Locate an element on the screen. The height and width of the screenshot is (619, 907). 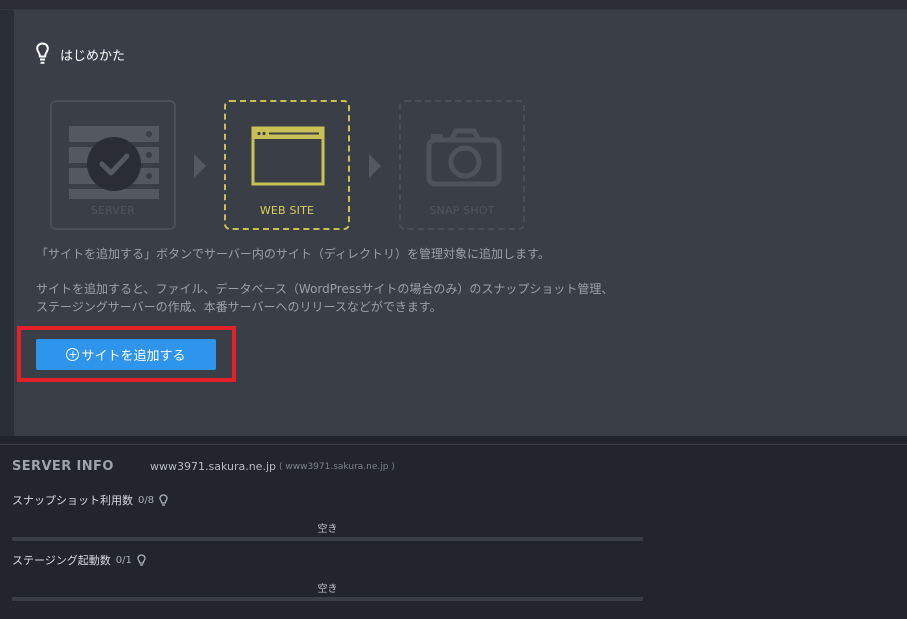
add-site-button: + サイトを追加する is located at coordinates (126, 354).